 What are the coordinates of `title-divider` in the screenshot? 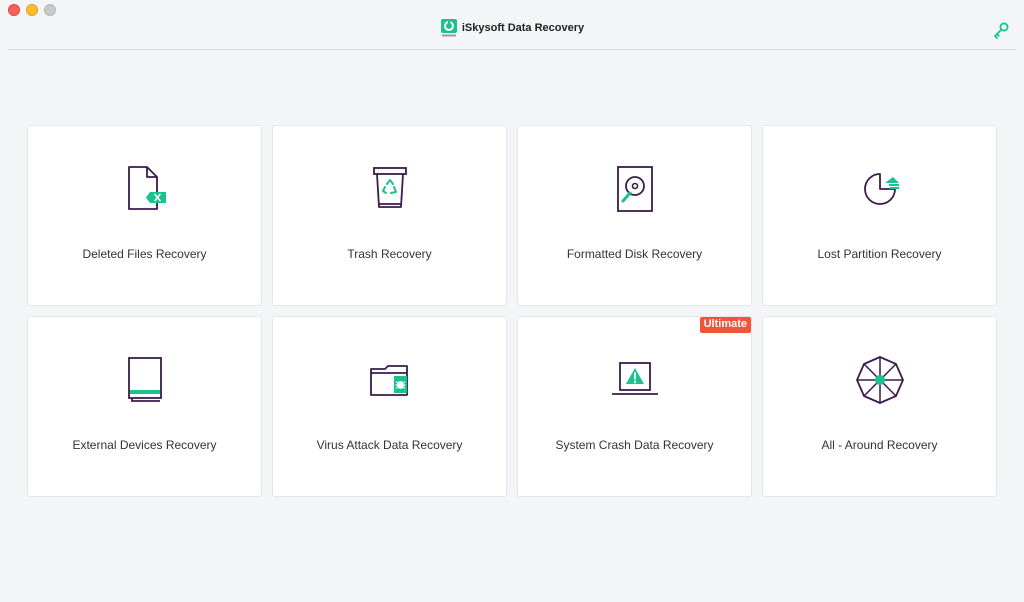 It's located at (512, 49).